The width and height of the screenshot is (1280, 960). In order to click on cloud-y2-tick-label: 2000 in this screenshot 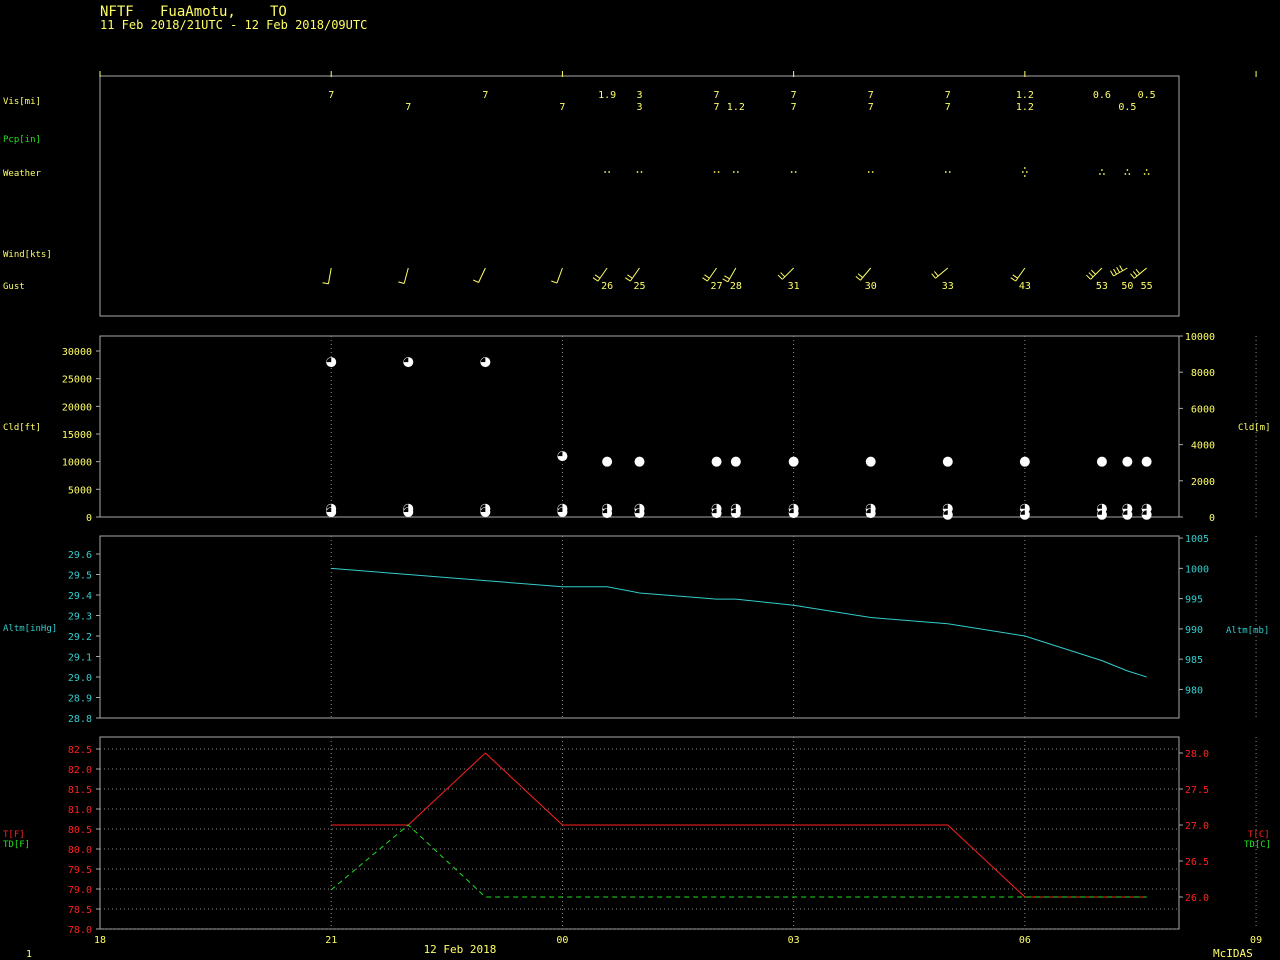, I will do `click(1203, 482)`.